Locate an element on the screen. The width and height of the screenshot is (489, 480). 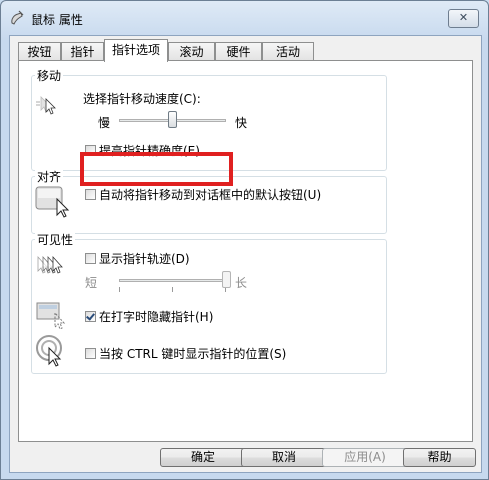
ctrl-show-location-checkbox is located at coordinates (90, 353).